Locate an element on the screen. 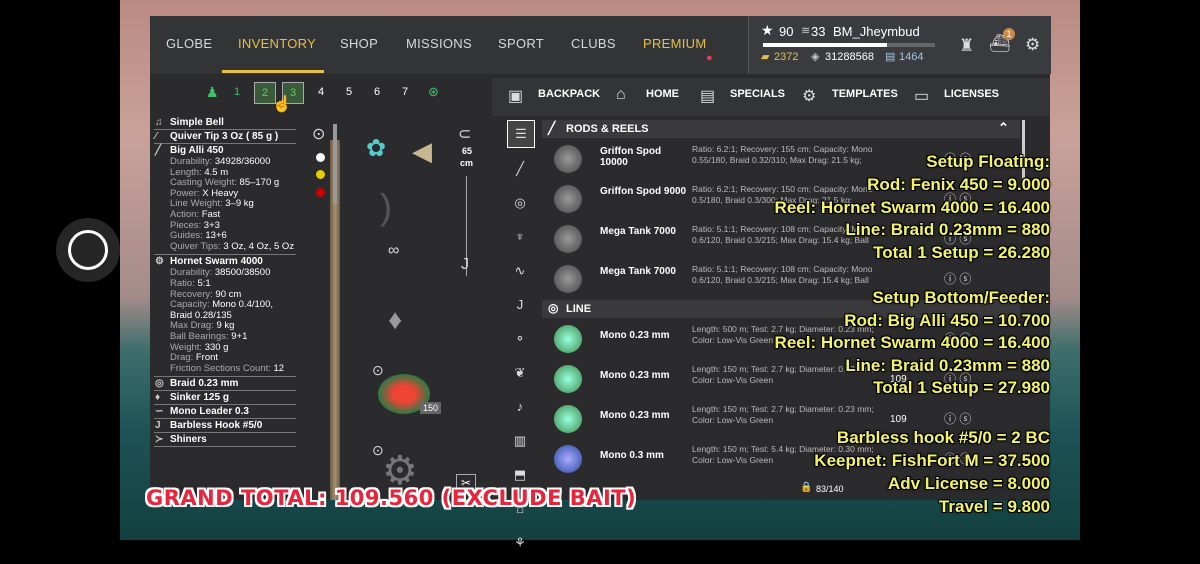  feeder-icon: ✿ is located at coordinates (376, 148).